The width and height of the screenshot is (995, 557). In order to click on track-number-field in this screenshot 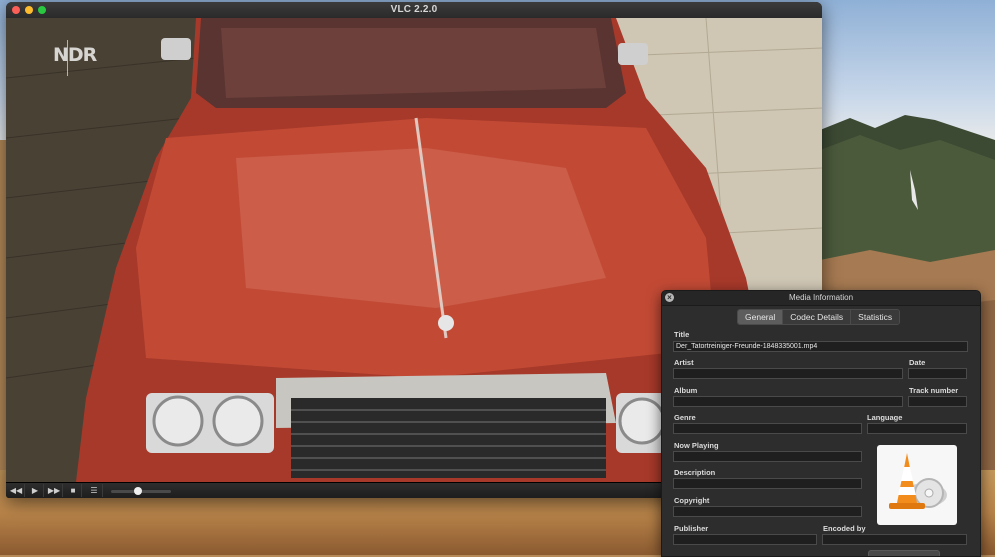, I will do `click(937, 401)`.